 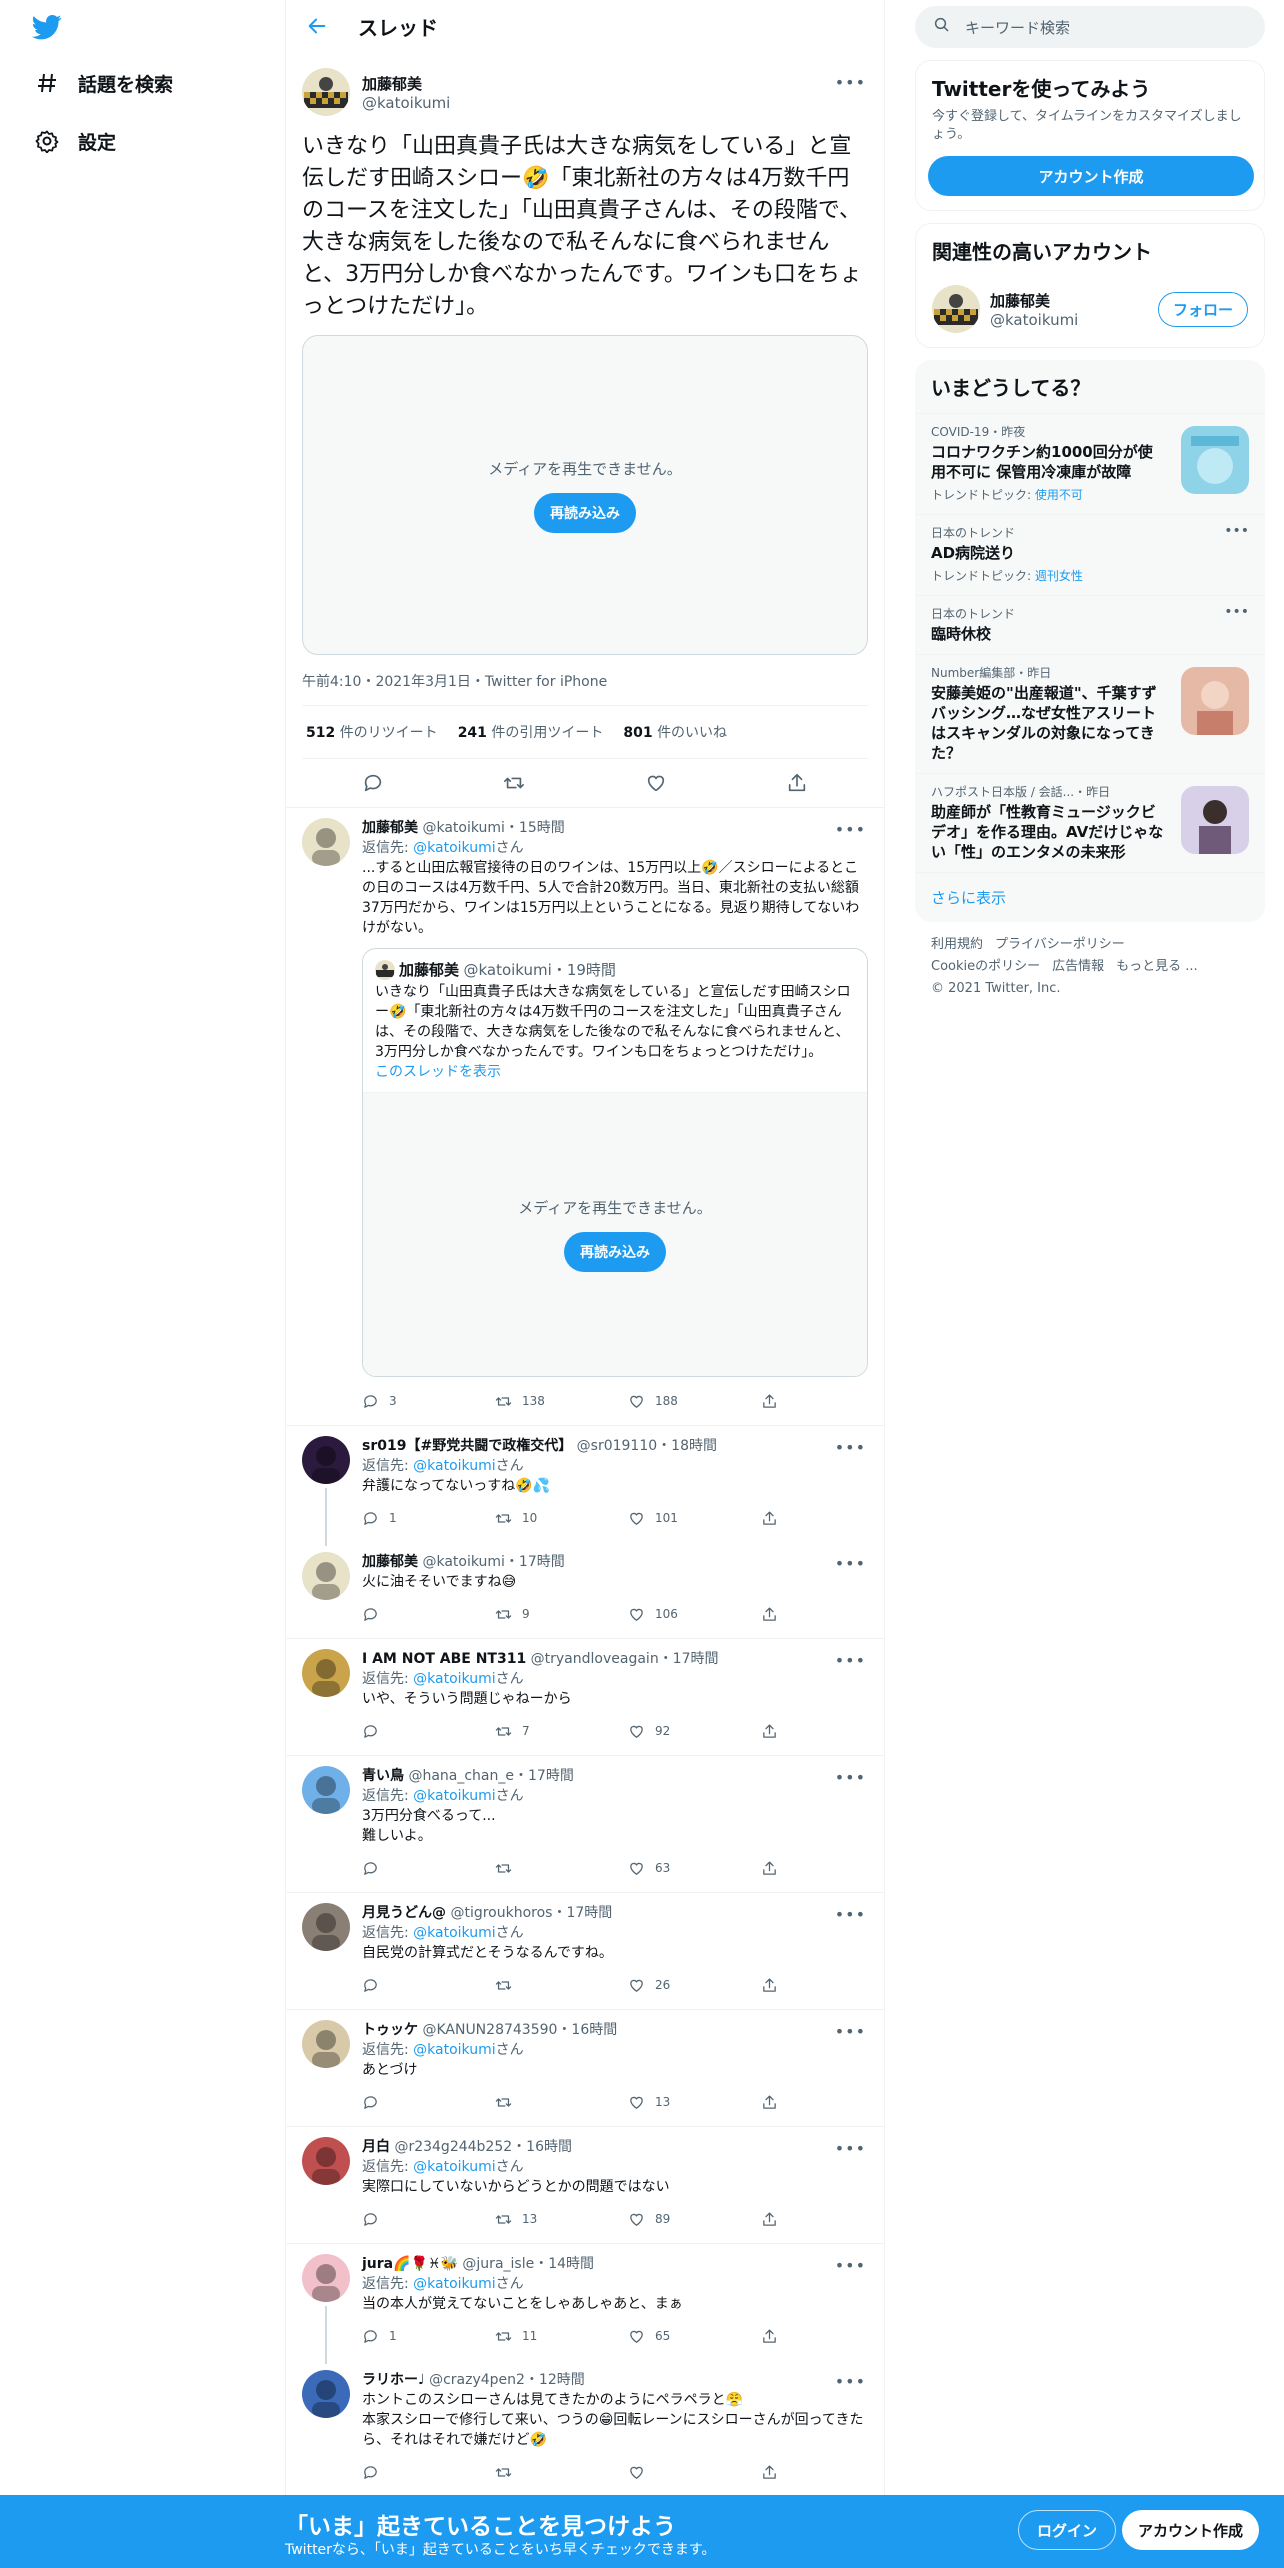 What do you see at coordinates (615, 1077) in the screenshot?
I see `show-thread-link: このスレッドを表示` at bounding box center [615, 1077].